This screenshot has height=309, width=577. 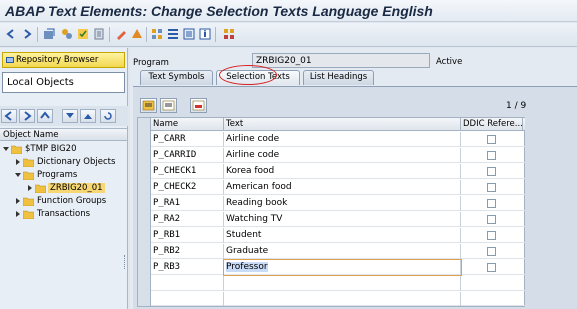 I want to click on tab-text-symbols: Text Symbols, so click(x=176, y=77).